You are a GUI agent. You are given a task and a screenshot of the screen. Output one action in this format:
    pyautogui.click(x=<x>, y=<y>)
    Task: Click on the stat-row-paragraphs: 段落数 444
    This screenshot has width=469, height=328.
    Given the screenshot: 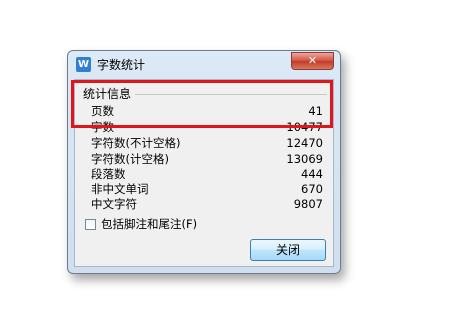 What is the action you would take?
    pyautogui.click(x=207, y=174)
    